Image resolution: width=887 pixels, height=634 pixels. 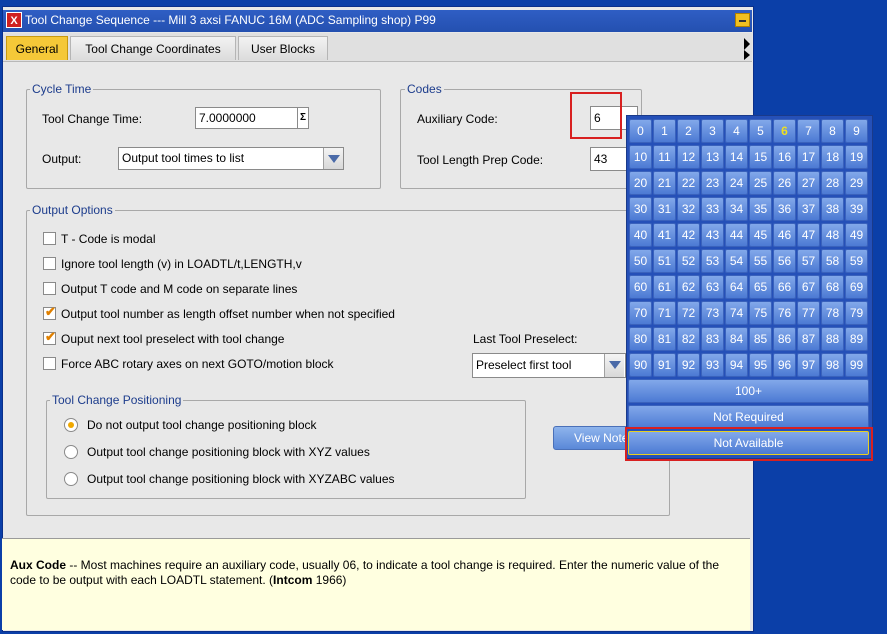 What do you see at coordinates (736, 339) in the screenshot?
I see `code-option-84: 84` at bounding box center [736, 339].